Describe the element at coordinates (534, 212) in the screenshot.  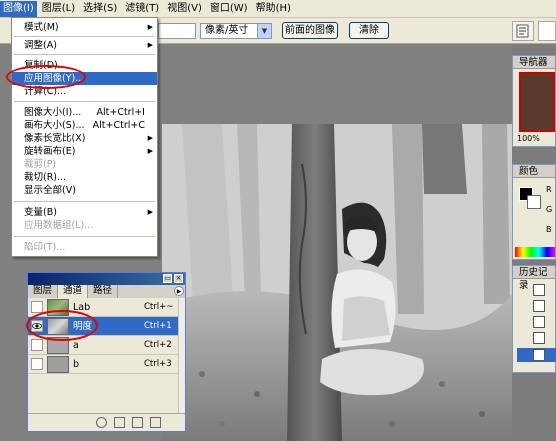
I see `color-panel: 颜色 R G B` at that location.